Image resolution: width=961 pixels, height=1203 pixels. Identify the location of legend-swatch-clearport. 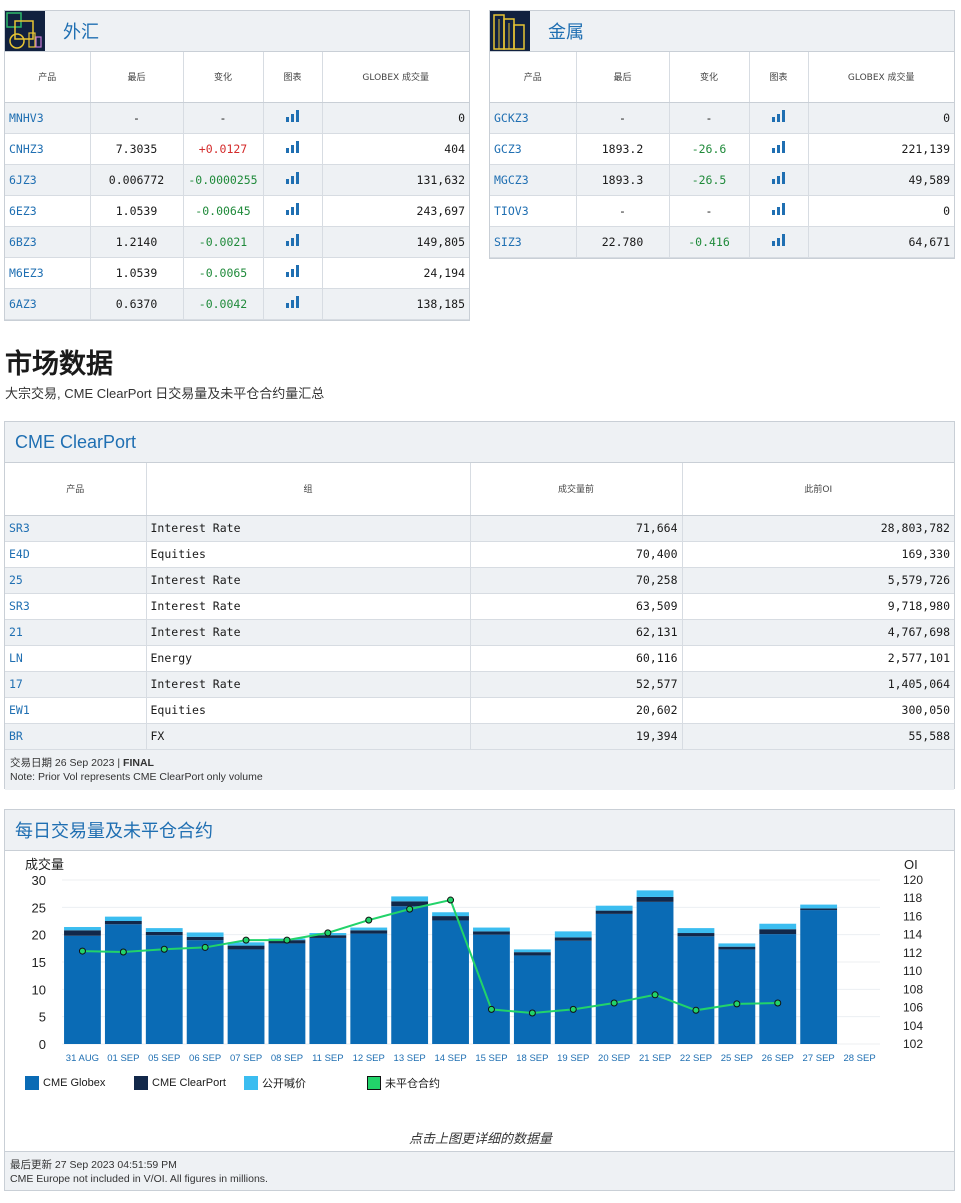
(141, 1083).